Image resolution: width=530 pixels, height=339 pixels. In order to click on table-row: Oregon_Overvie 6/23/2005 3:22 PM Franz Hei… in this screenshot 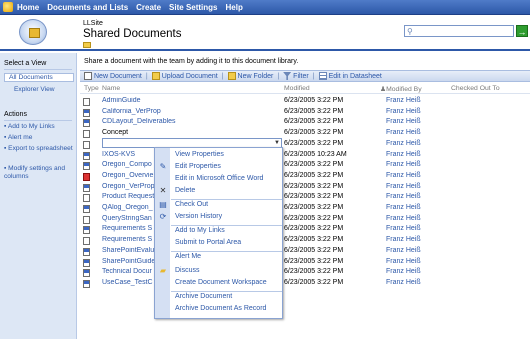, I will do `click(305, 177)`.